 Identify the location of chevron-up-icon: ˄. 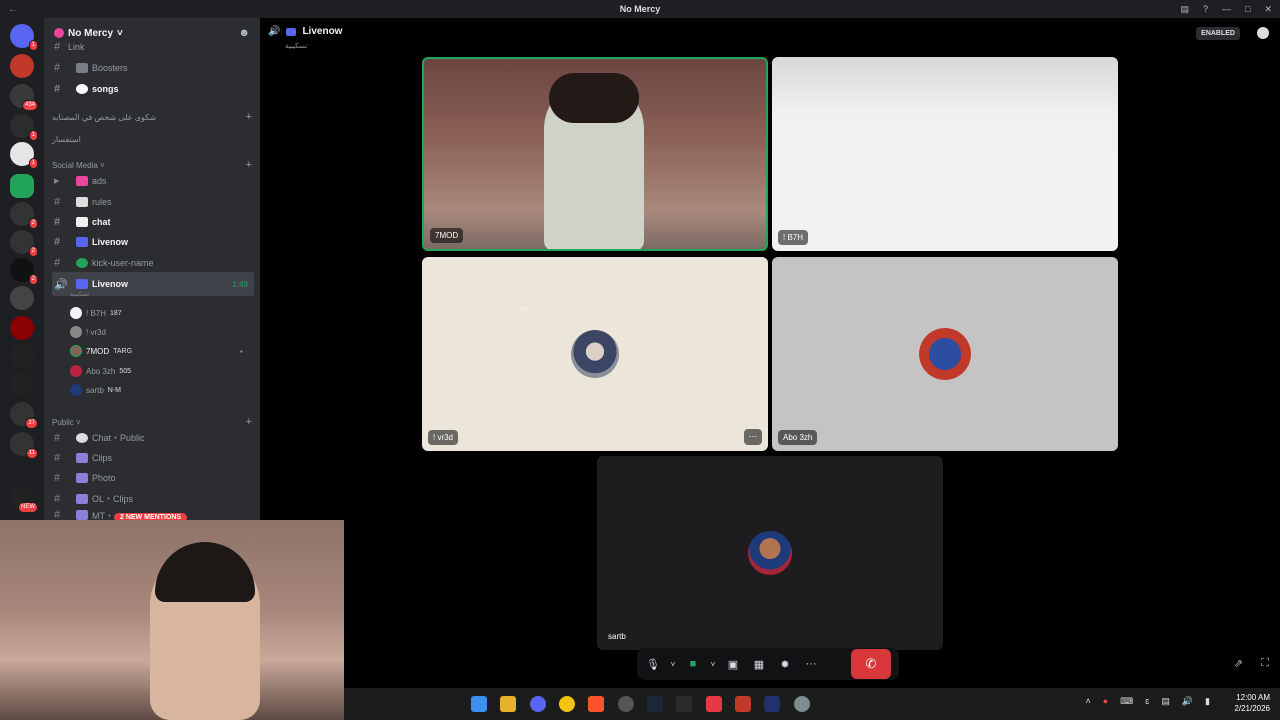
(1087, 701).